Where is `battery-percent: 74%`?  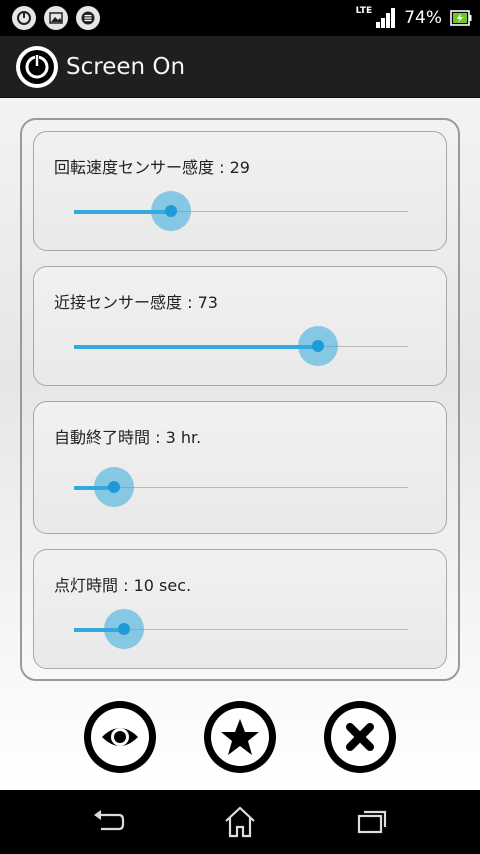
battery-percent: 74% is located at coordinates (423, 18).